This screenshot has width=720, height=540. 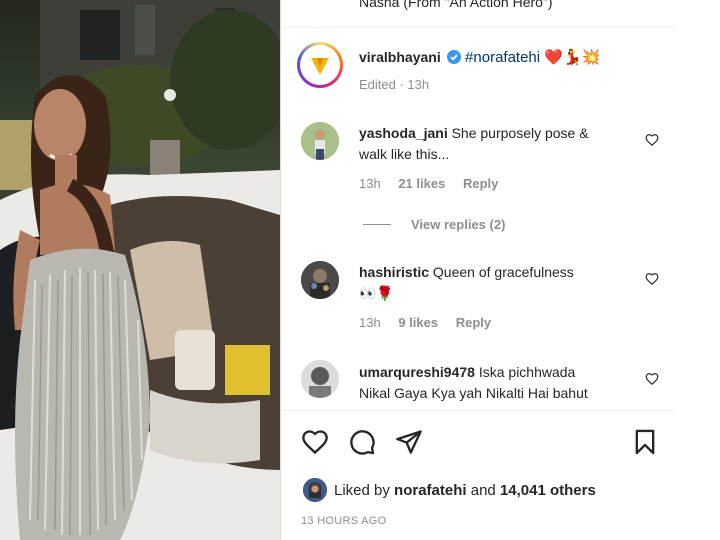 I want to click on author-avatar, so click(x=320, y=65).